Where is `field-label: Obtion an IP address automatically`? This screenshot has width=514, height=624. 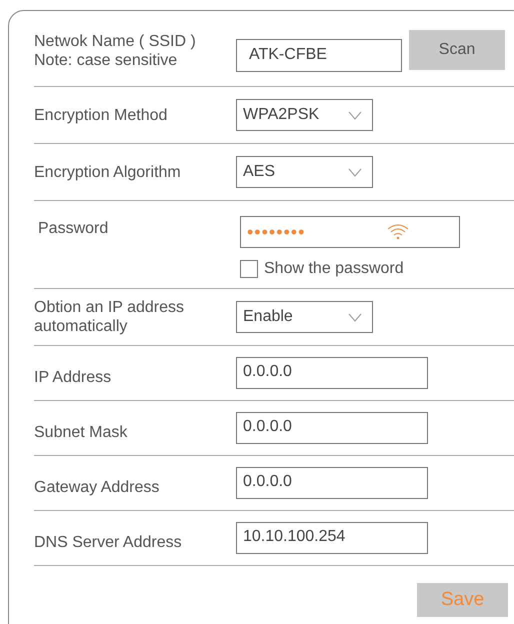 field-label: Obtion an IP address automatically is located at coordinates (110, 317).